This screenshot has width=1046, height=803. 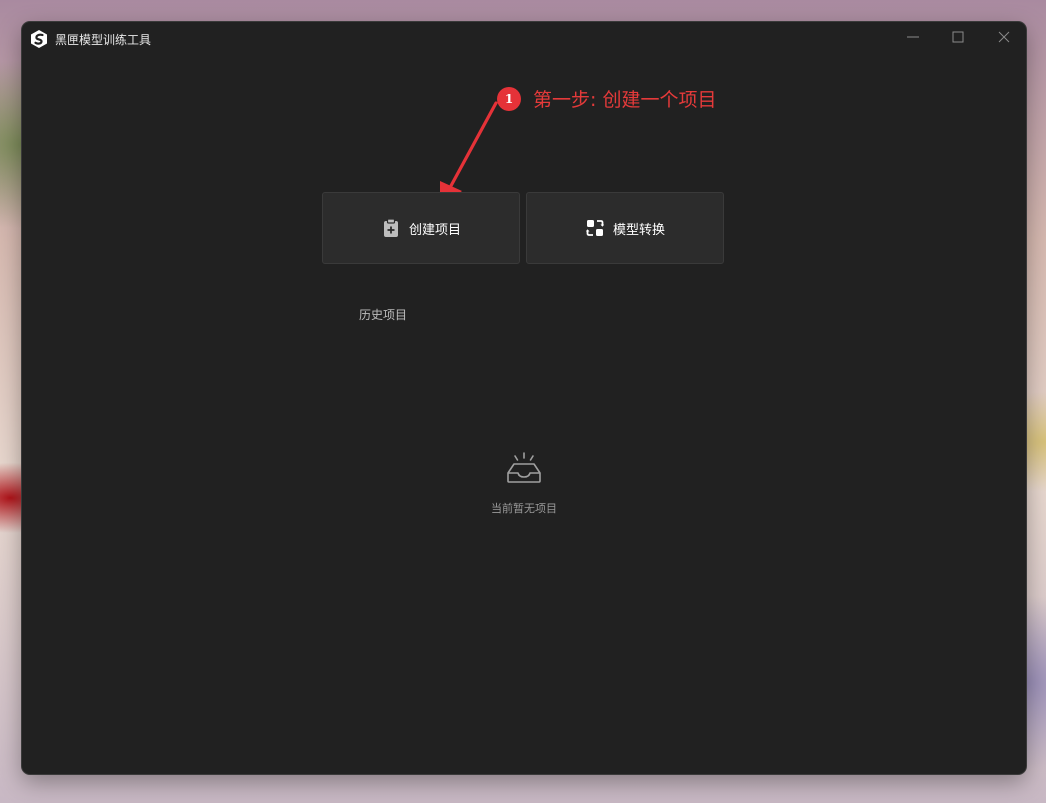 I want to click on annotation-step-text: 第一步: 创建一个项目, so click(x=625, y=100).